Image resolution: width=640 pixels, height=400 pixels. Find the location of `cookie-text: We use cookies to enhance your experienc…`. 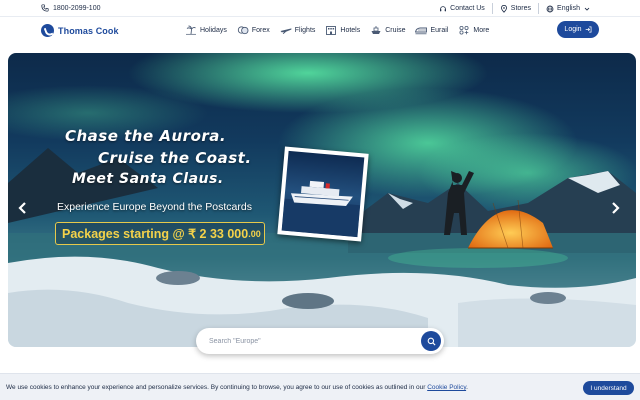

cookie-text: We use cookies to enhance your experienc… is located at coordinates (217, 387).